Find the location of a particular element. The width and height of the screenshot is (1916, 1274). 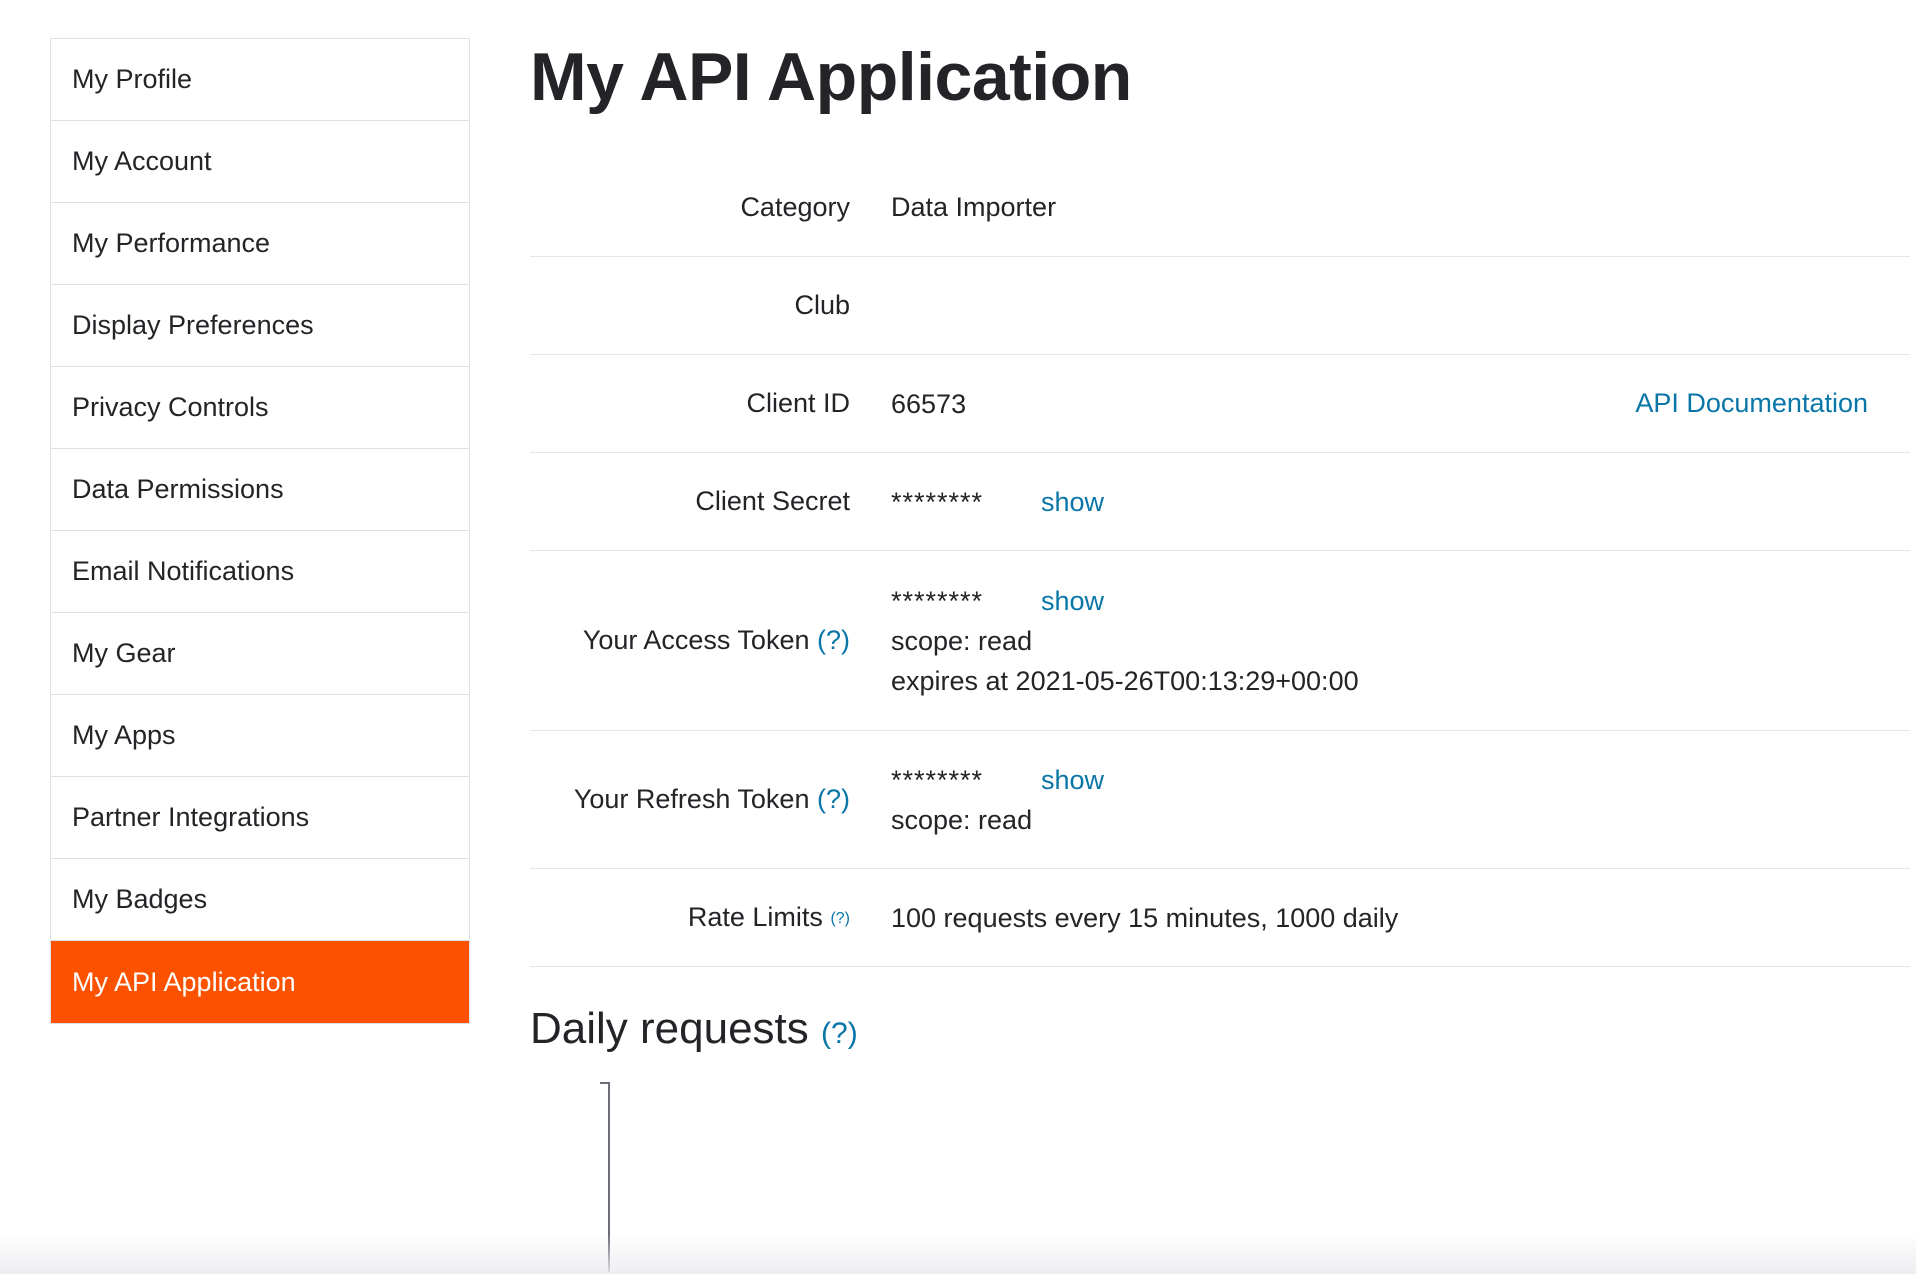

sidebar-item-data-permissions: Data Permissions is located at coordinates (260, 490).